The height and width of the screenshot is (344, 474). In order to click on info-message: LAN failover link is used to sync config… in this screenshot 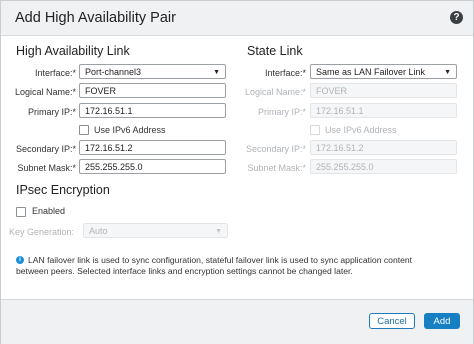, I will do `click(214, 265)`.